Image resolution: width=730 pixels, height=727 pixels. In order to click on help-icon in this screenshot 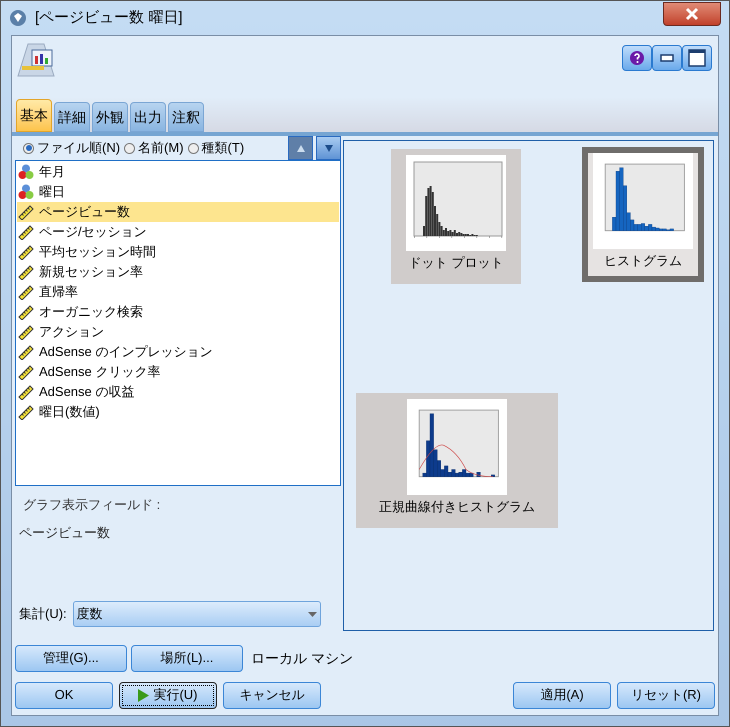, I will do `click(637, 58)`.